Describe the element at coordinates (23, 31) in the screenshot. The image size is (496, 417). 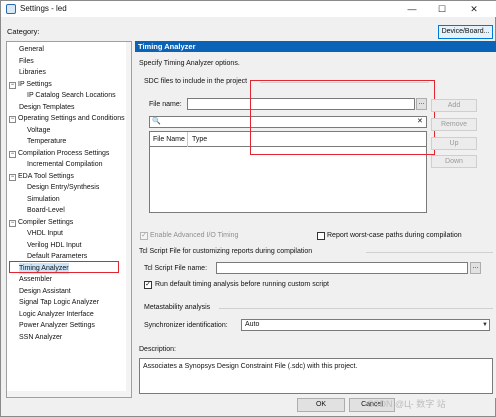
I see `category-label: Category:` at that location.